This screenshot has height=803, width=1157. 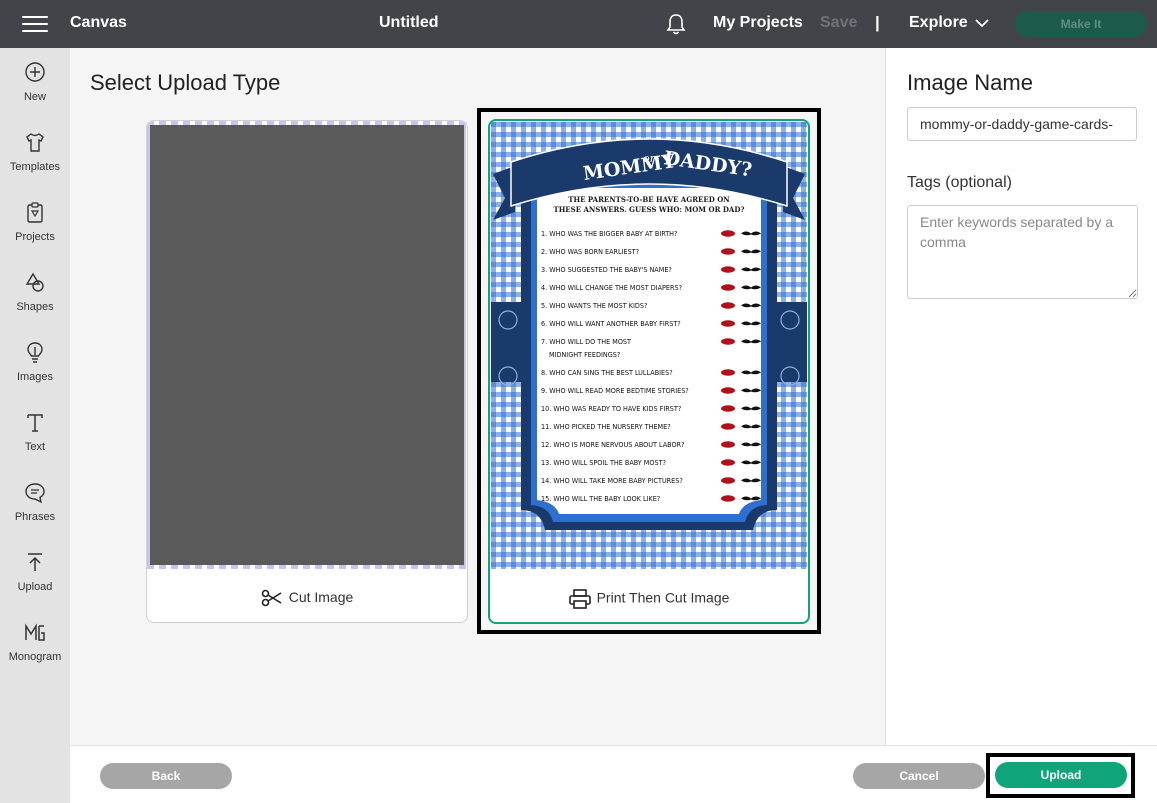 I want to click on flyer-question: 14. WHO WILL TAKE MORE BABY PICTURES?, so click(x=612, y=480).